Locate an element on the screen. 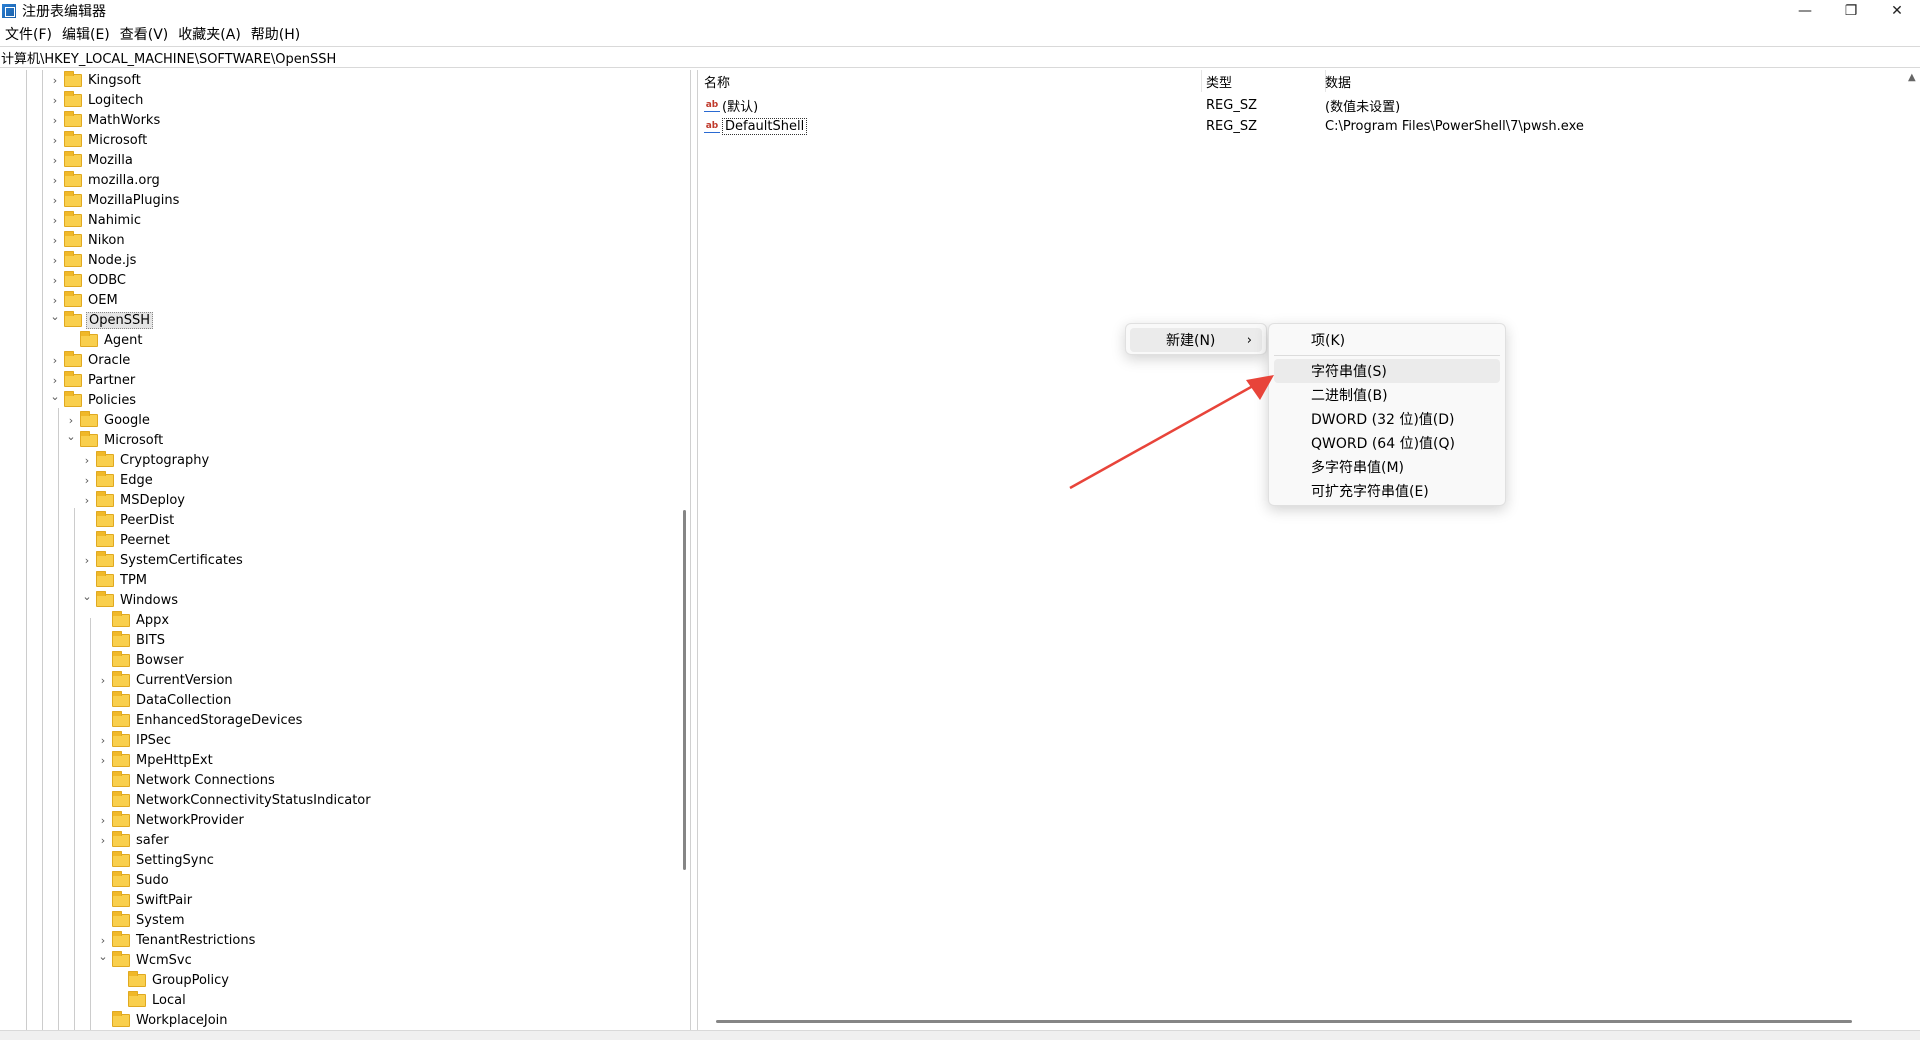 Image resolution: width=1920 pixels, height=1040 pixels. menu-edit: 编辑(E) is located at coordinates (86, 34).